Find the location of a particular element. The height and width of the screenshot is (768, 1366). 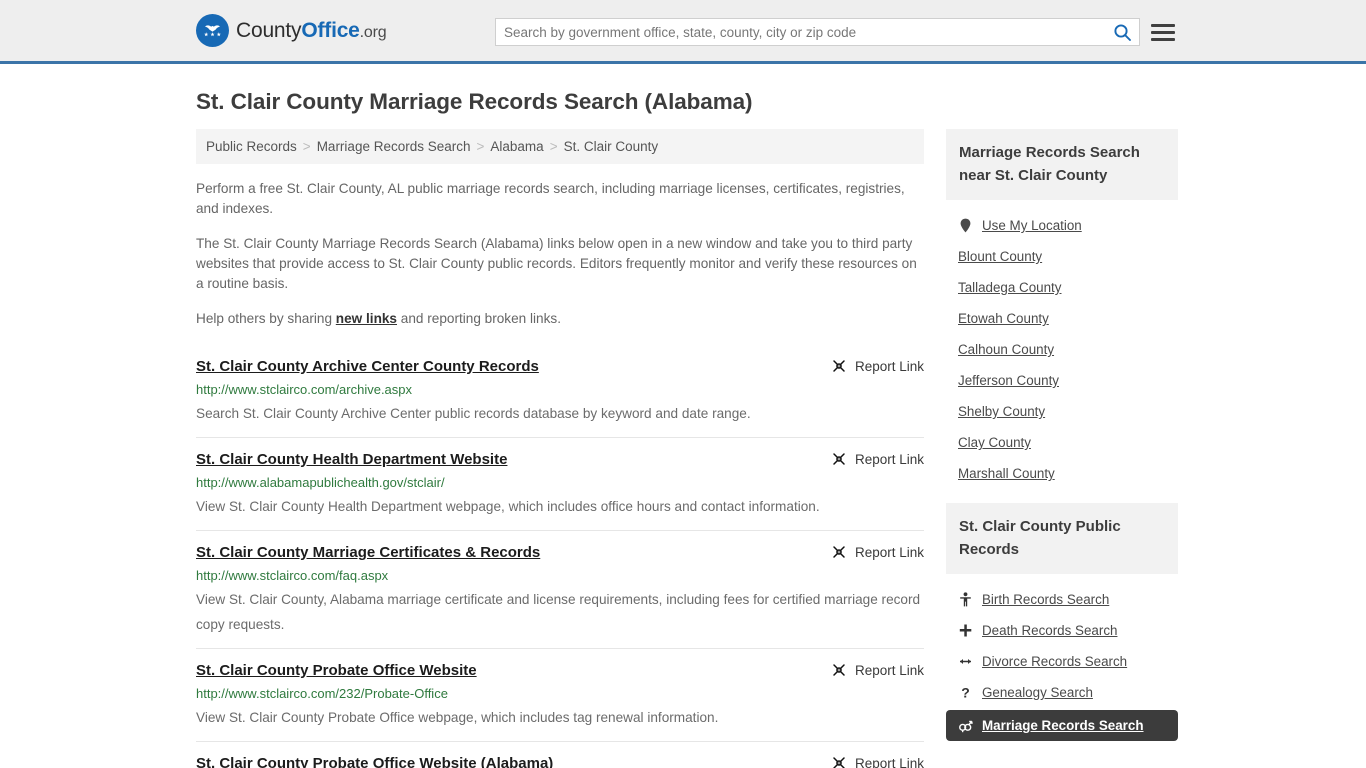

sidebar-link-label: Death Records Search is located at coordinates (1049, 630).